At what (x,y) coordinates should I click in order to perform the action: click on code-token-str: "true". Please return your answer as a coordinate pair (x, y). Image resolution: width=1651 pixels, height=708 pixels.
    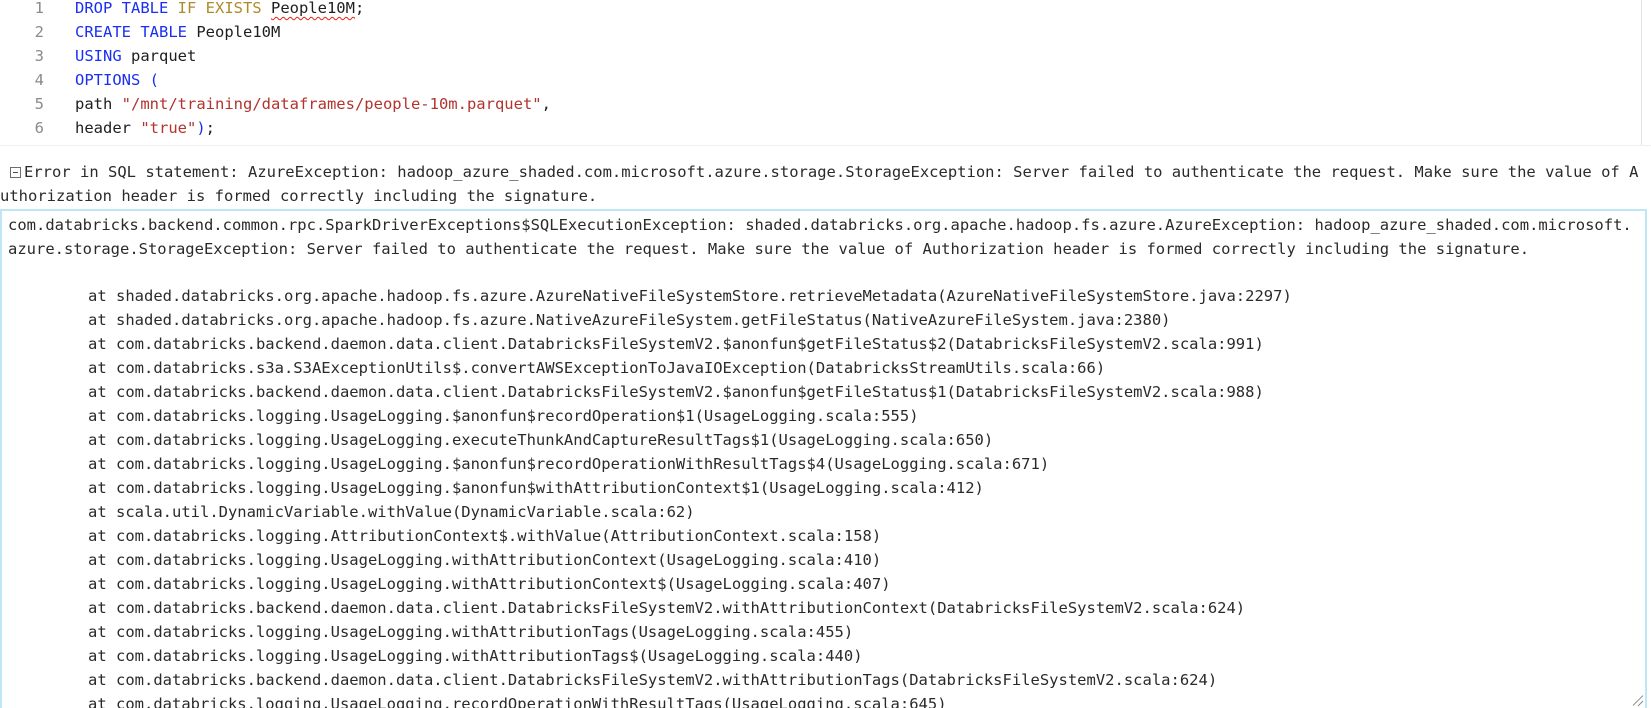
    Looking at the image, I should click on (168, 128).